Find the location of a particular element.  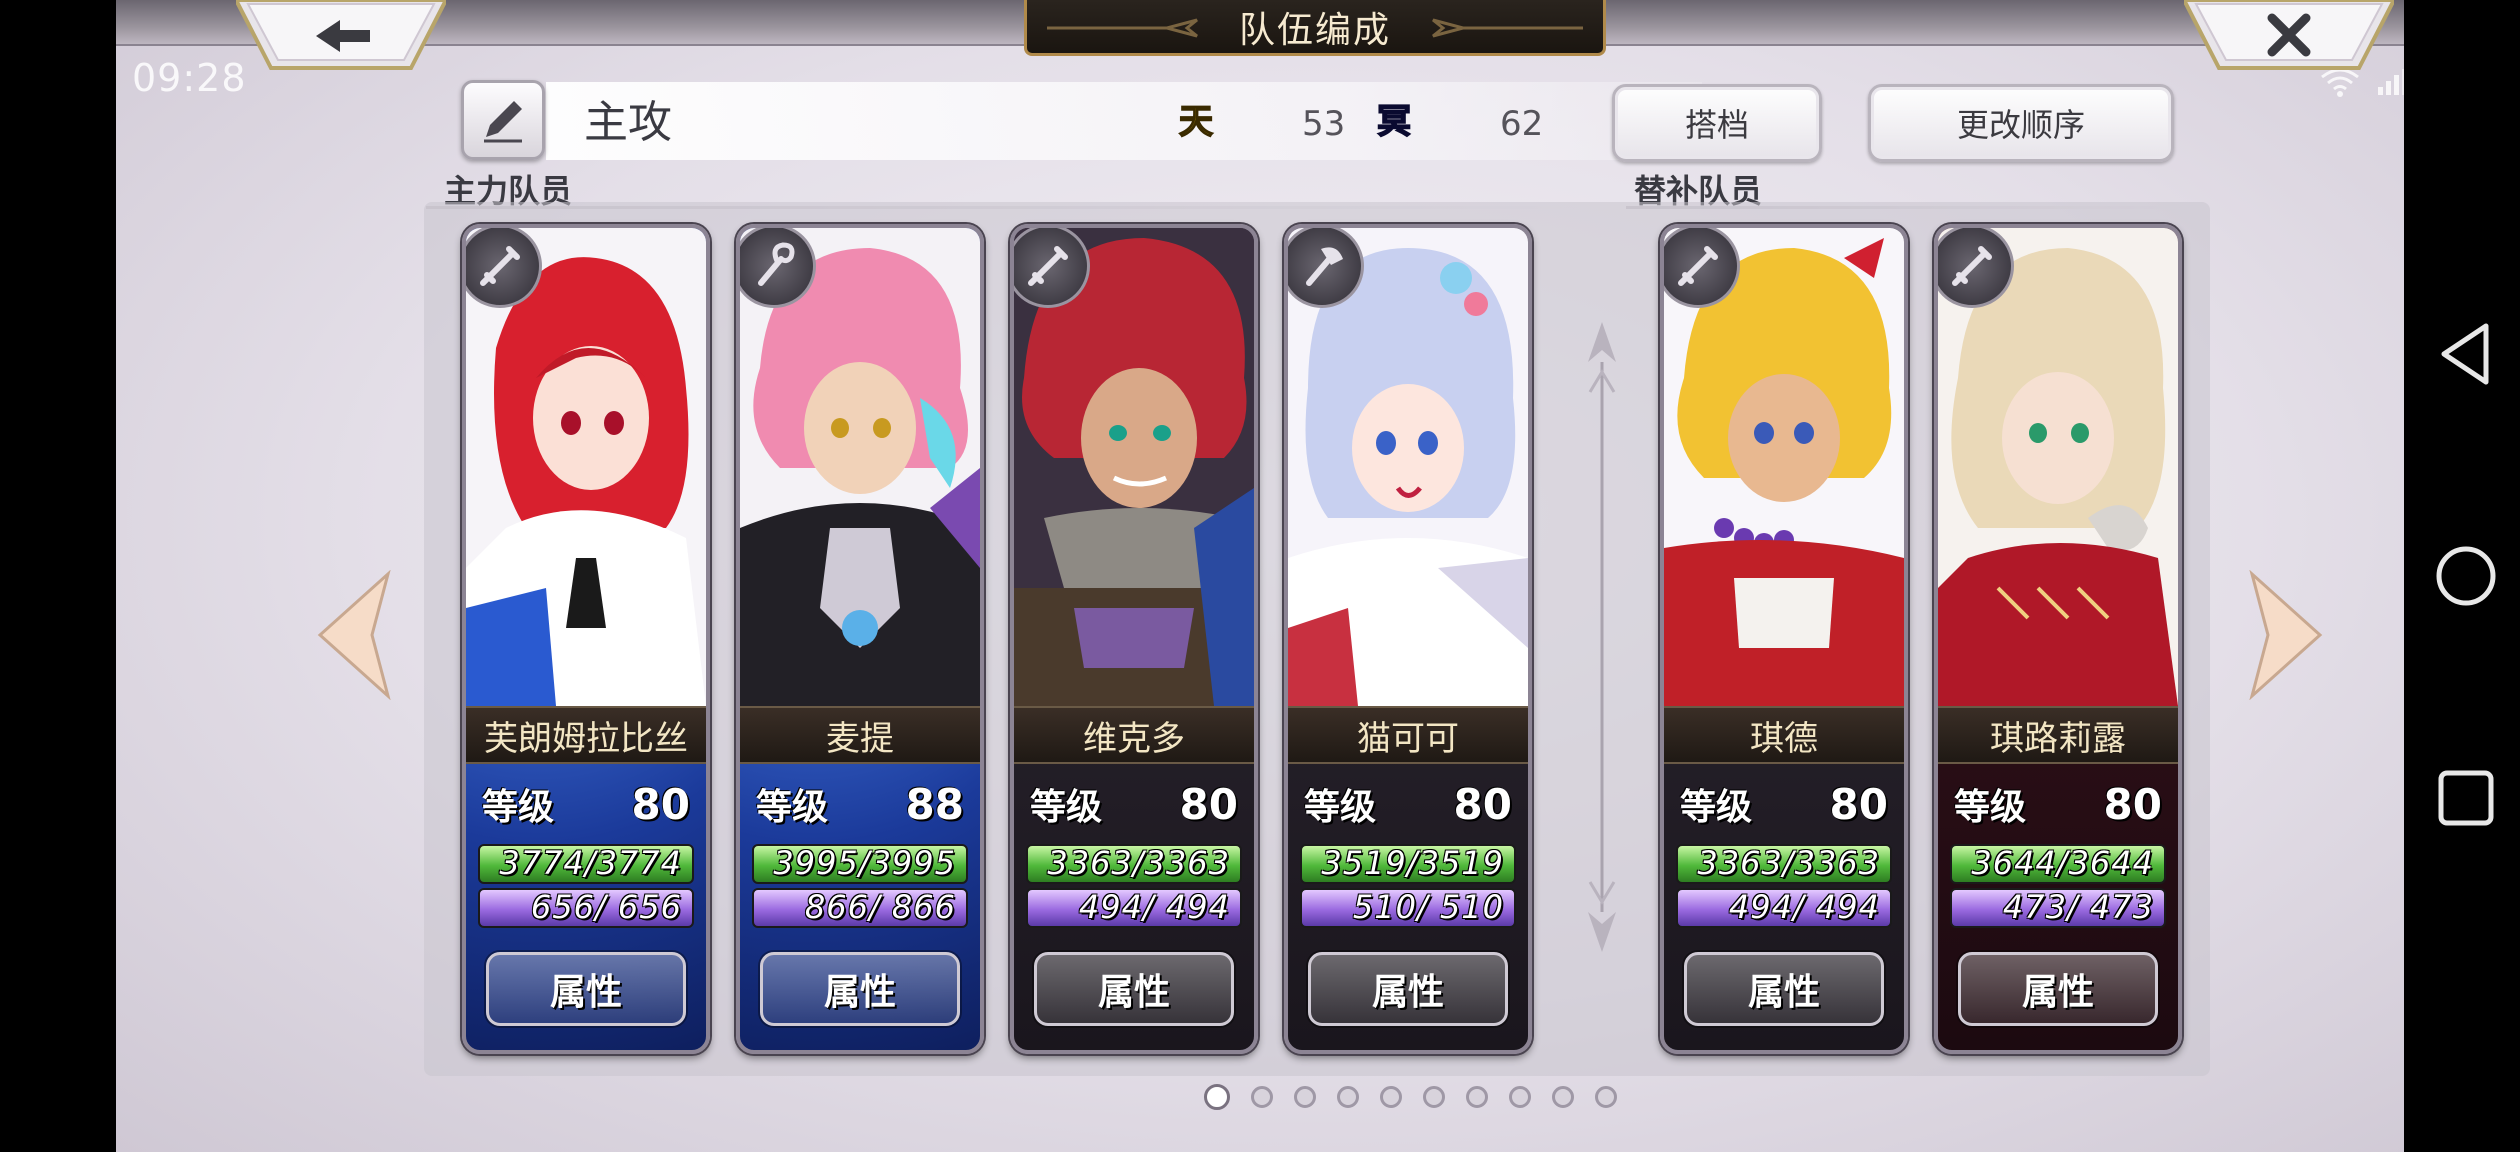

hp-bar: 3644/3644 is located at coordinates (2058, 864).